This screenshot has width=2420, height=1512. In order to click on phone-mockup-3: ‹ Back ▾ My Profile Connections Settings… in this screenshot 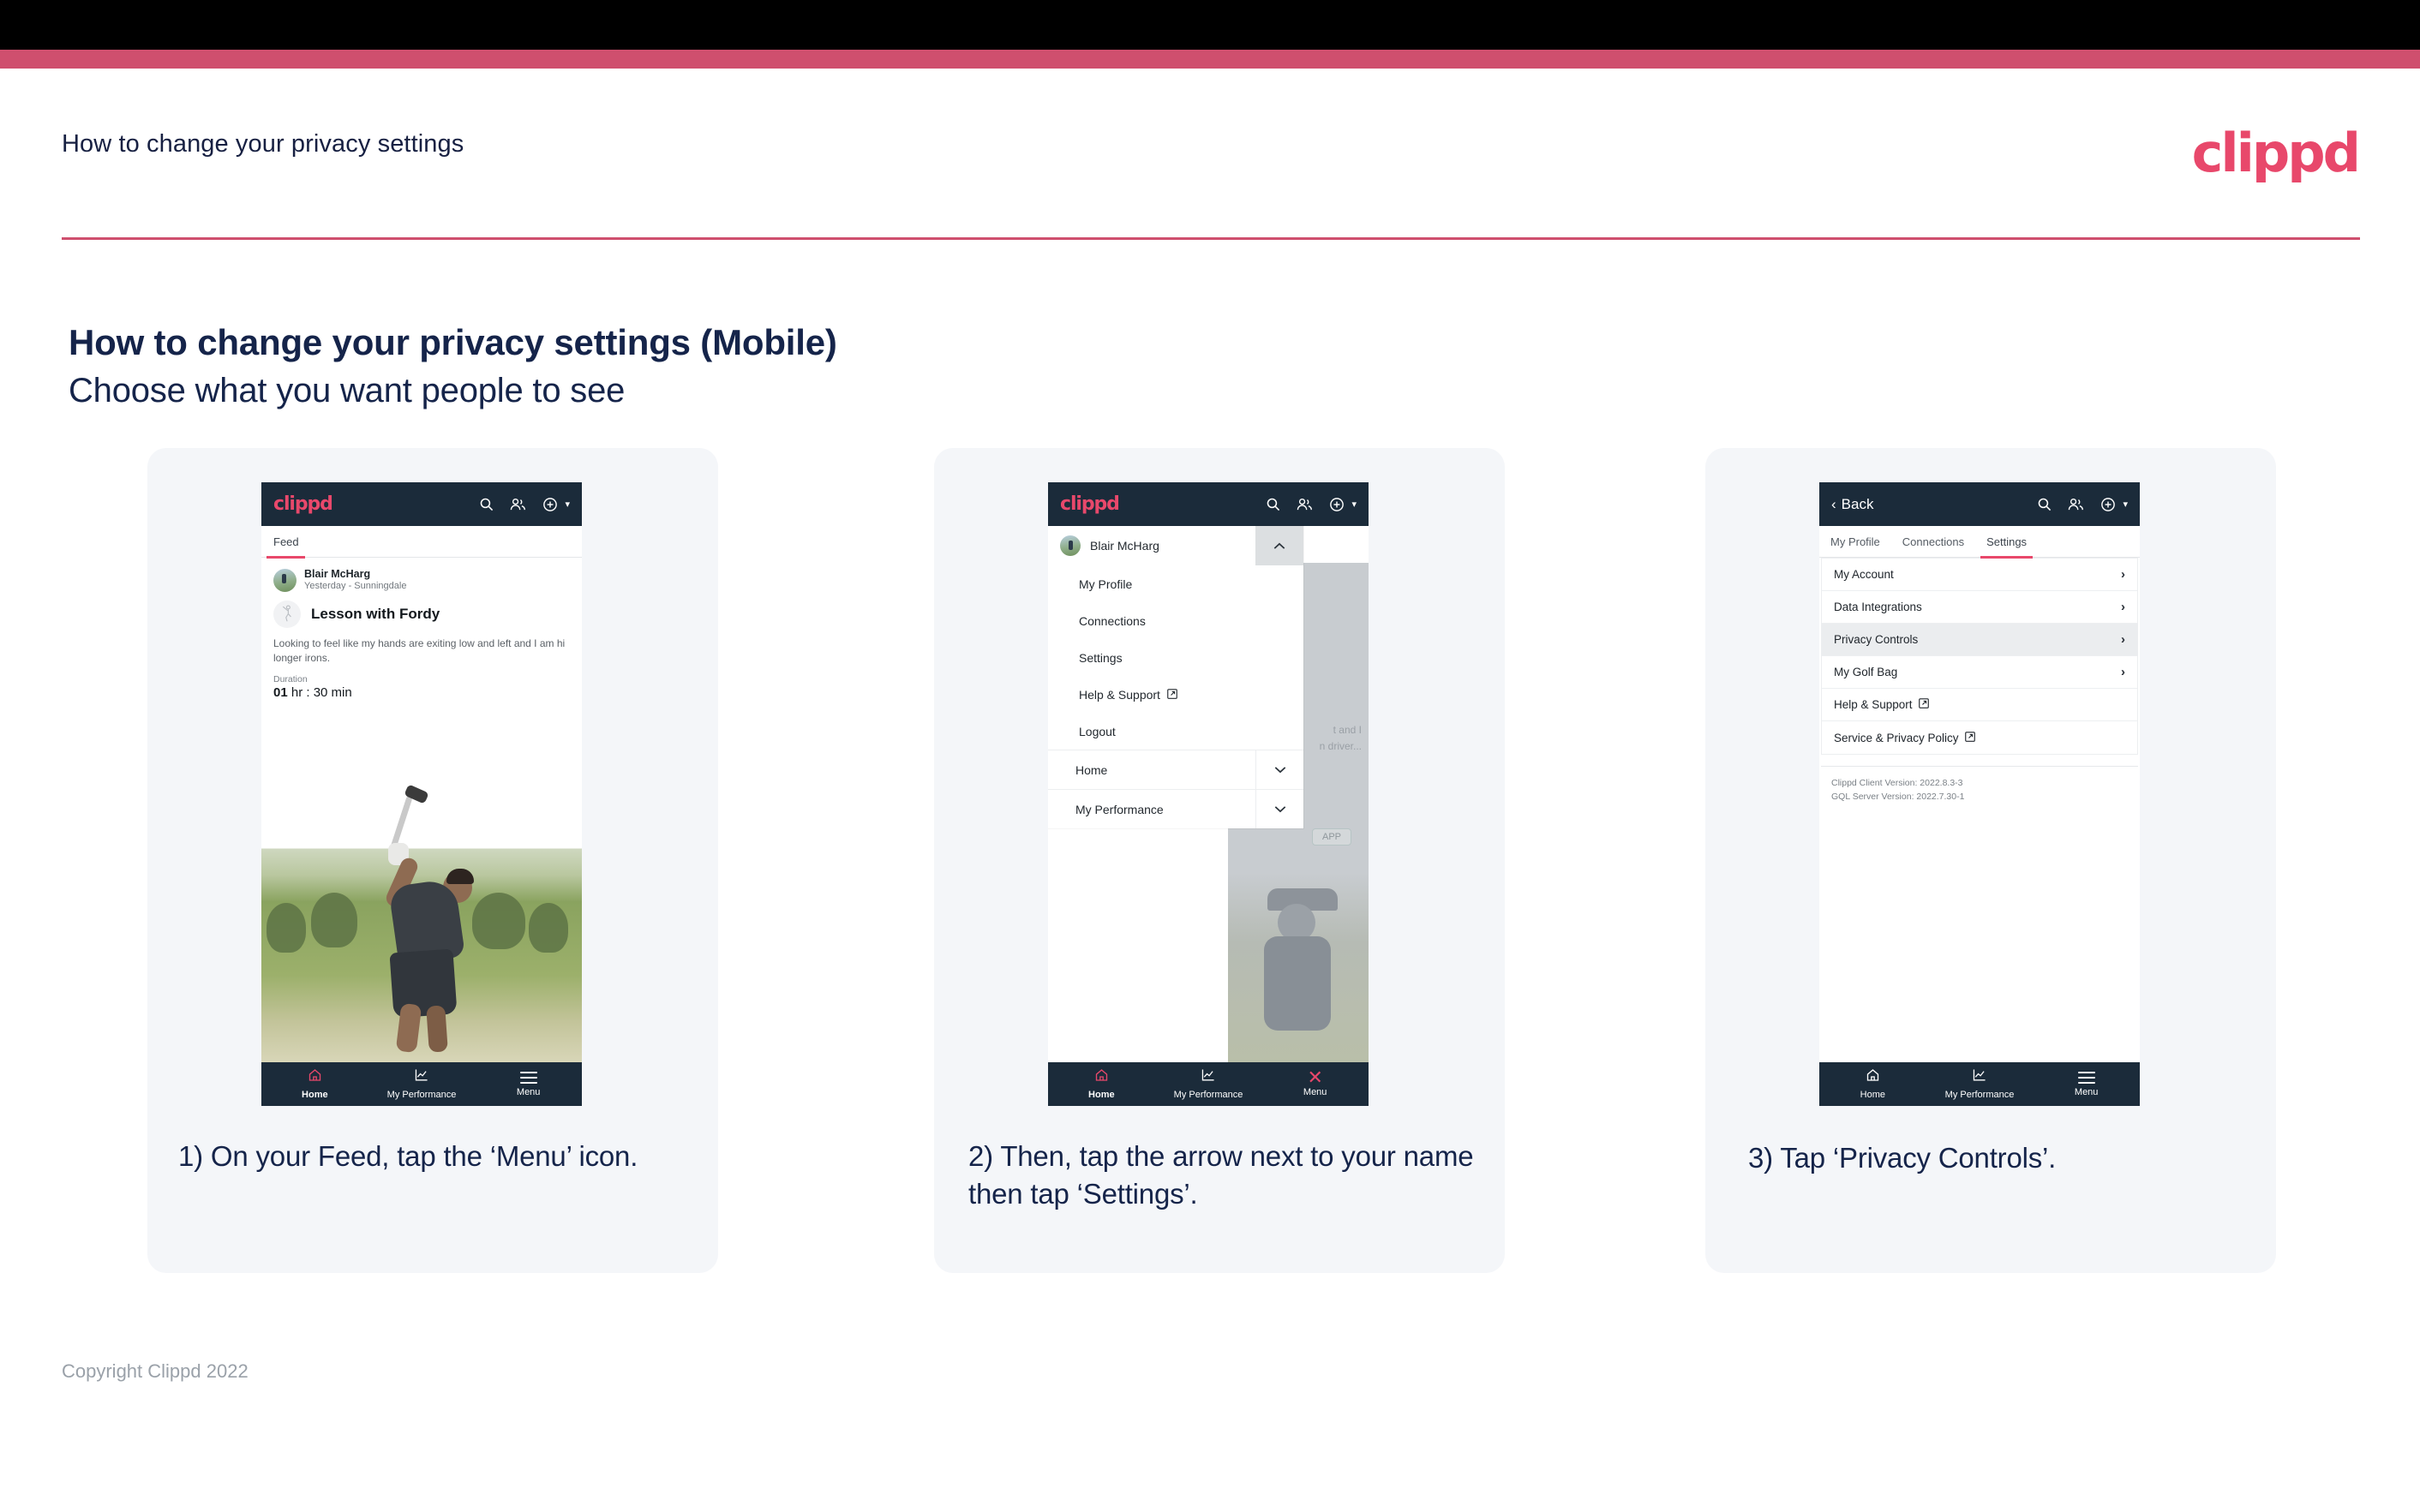, I will do `click(1979, 794)`.